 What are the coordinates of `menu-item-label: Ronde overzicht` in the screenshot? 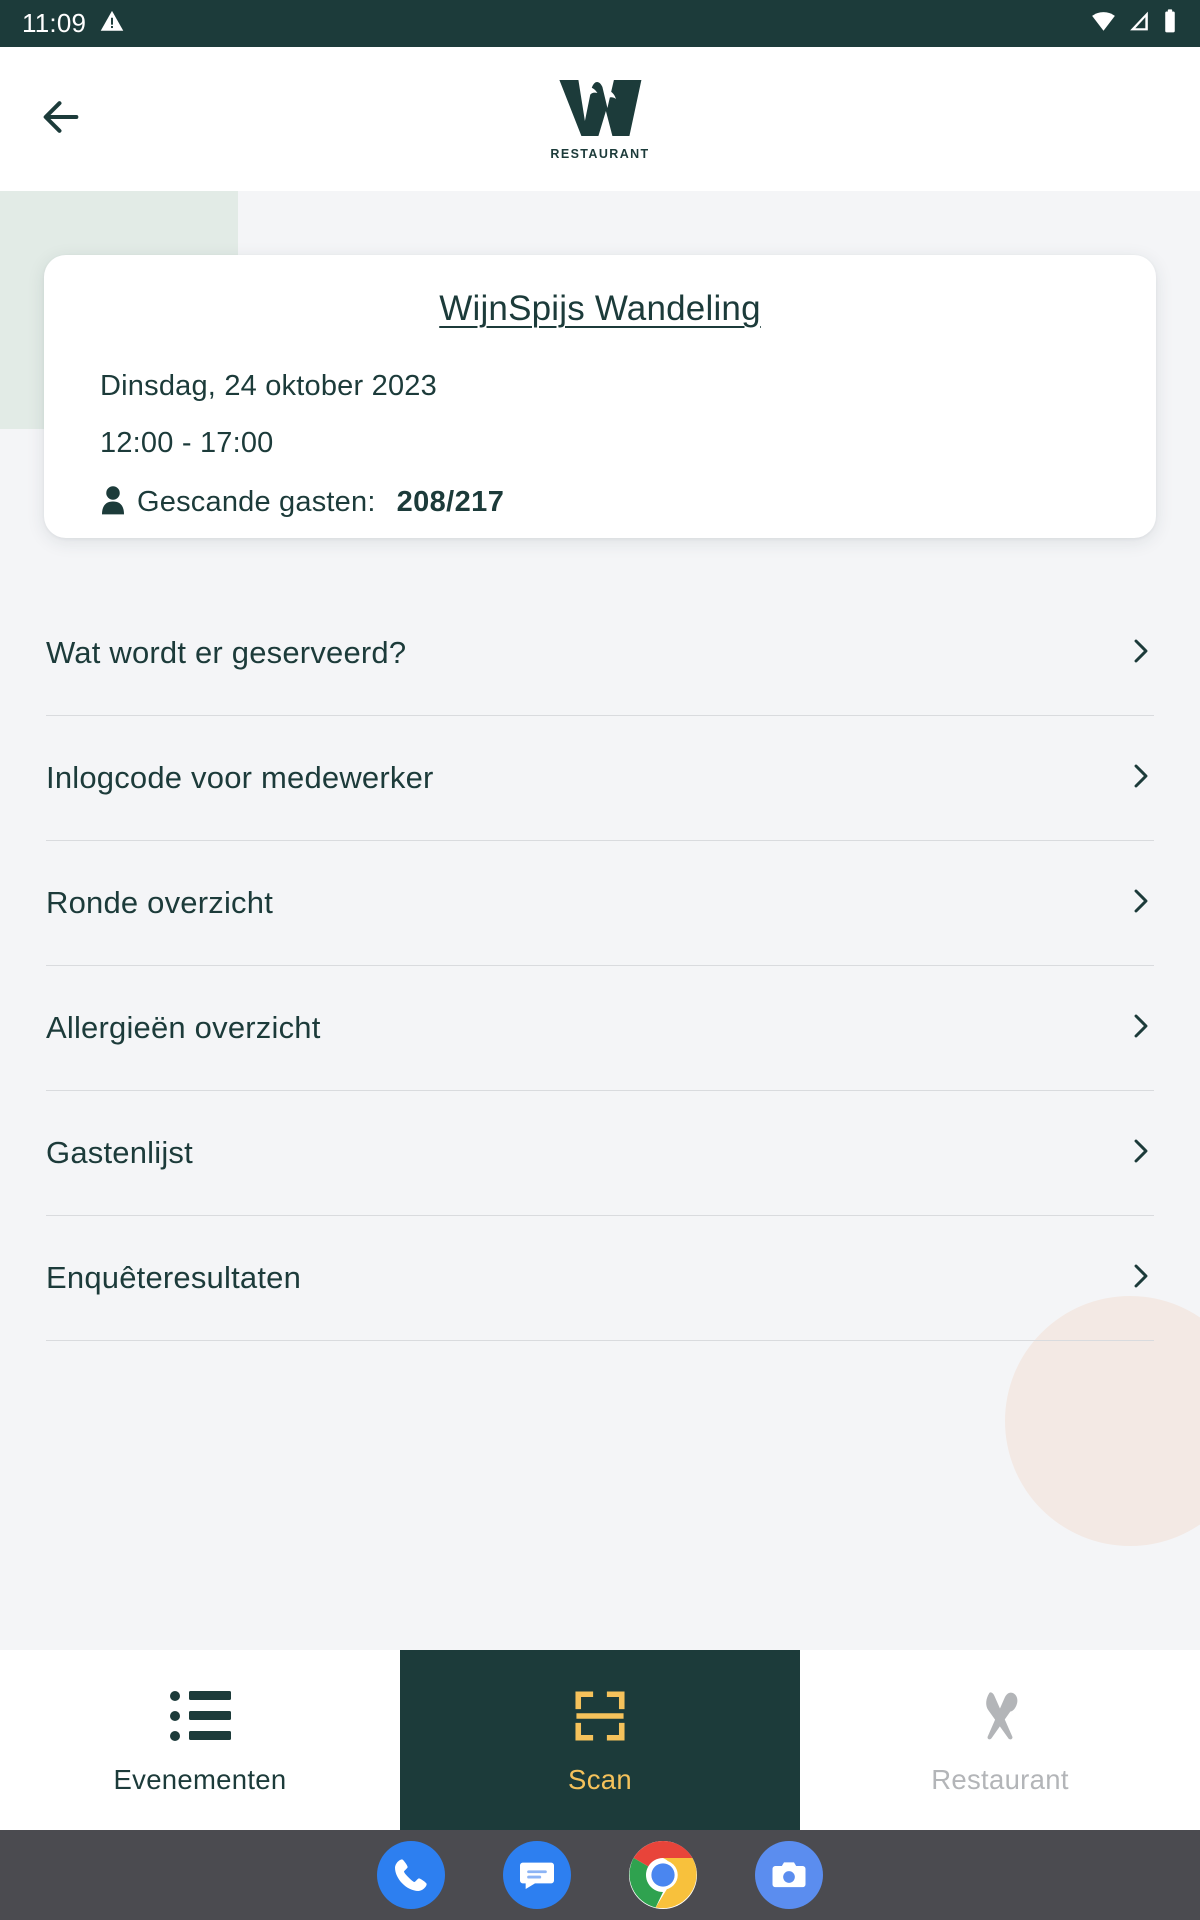 It's located at (160, 902).